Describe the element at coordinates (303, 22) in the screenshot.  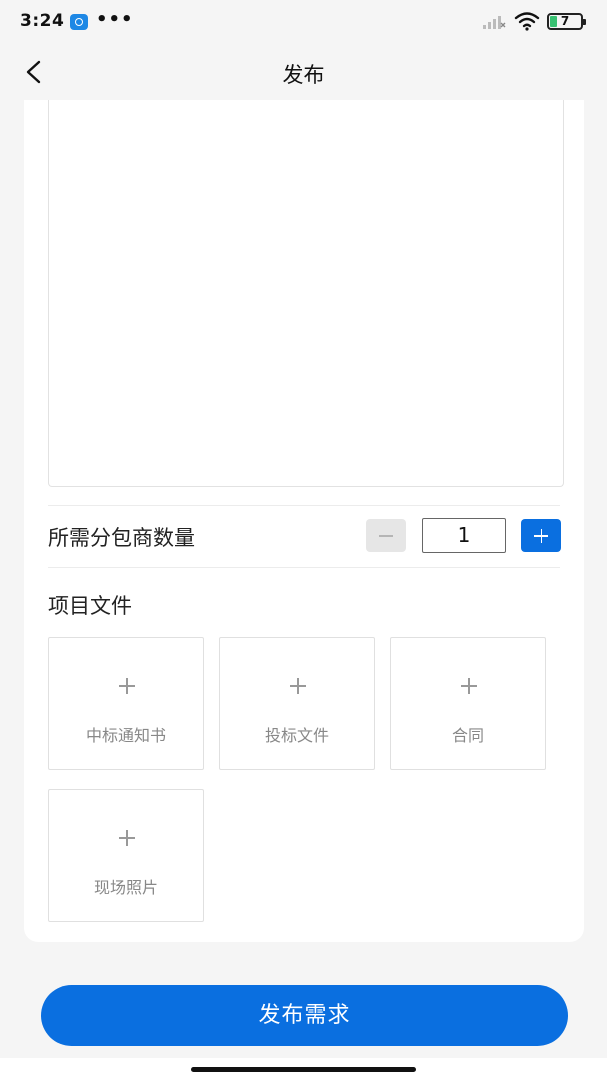
I see `status-bar: 3:24 ••• 7` at that location.